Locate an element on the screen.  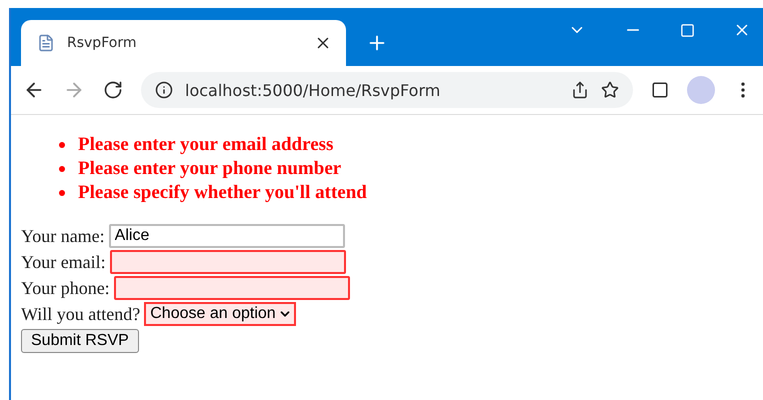
tab-title: RsvpForm is located at coordinates (102, 43).